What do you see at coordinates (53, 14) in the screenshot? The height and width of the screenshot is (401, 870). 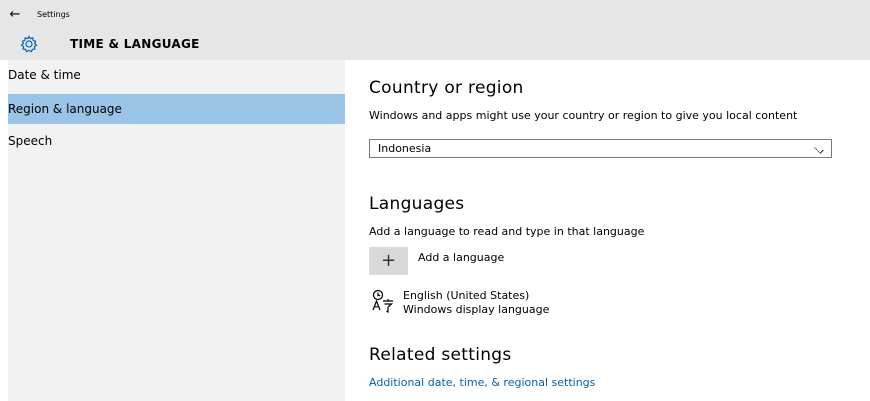 I see `app-title: Settings` at bounding box center [53, 14].